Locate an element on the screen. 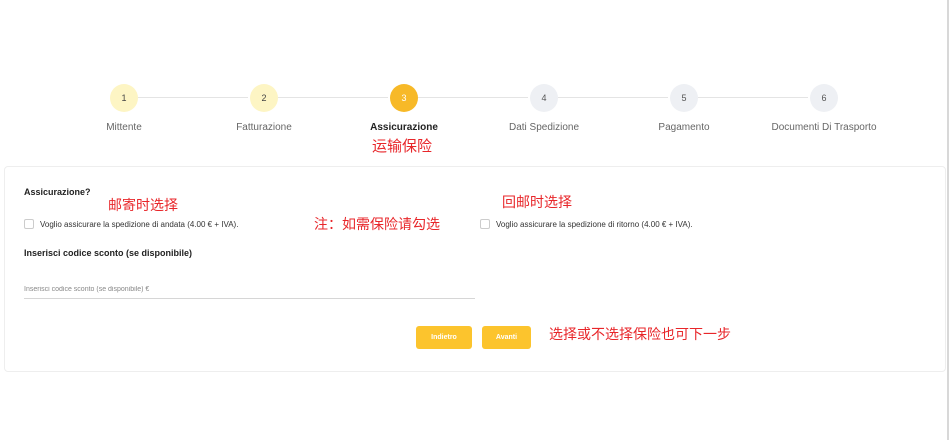  step-documenti-di-trasporto: 6 Documenti Di Trasporto is located at coordinates (824, 108).